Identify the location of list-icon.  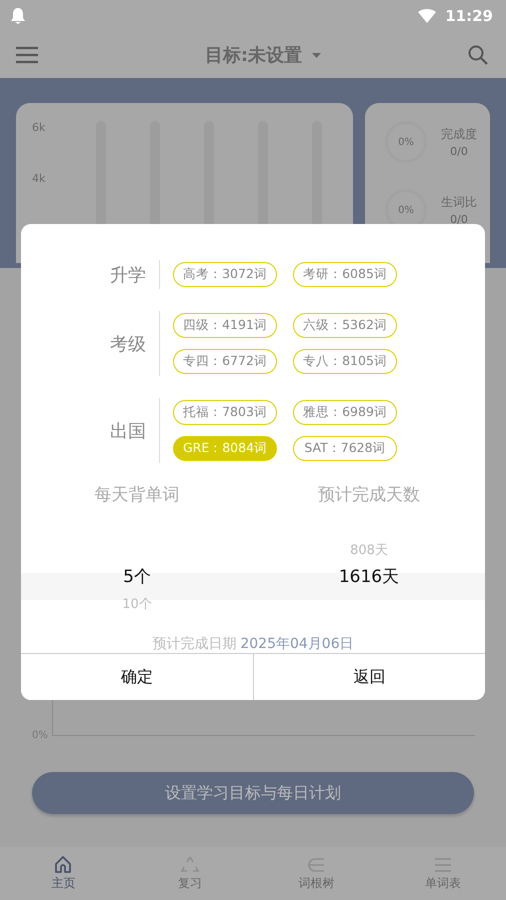
(442, 864).